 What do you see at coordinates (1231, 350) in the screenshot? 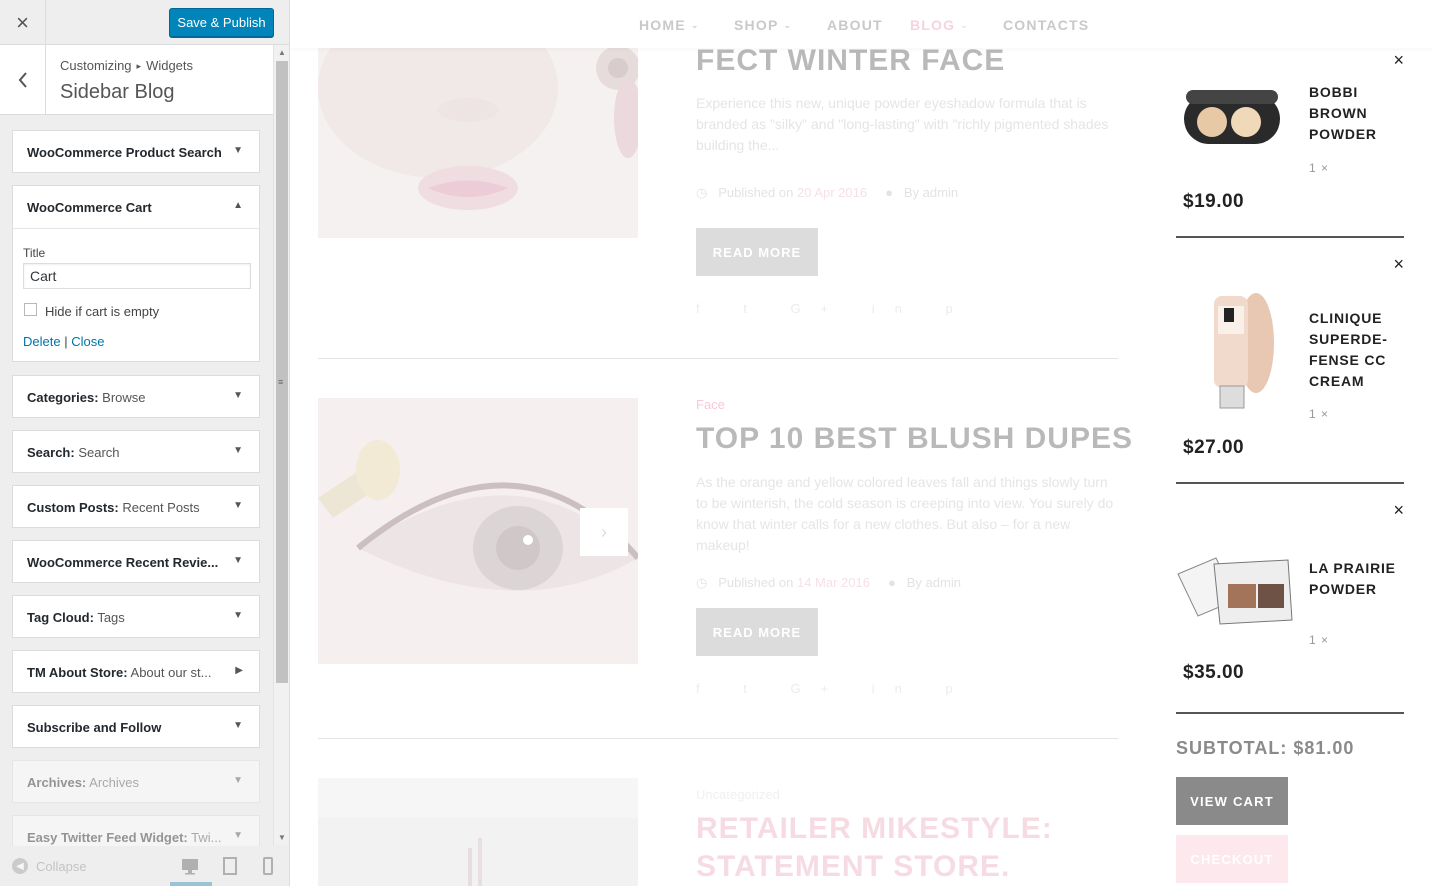
I see `product-thumb-clinique` at bounding box center [1231, 350].